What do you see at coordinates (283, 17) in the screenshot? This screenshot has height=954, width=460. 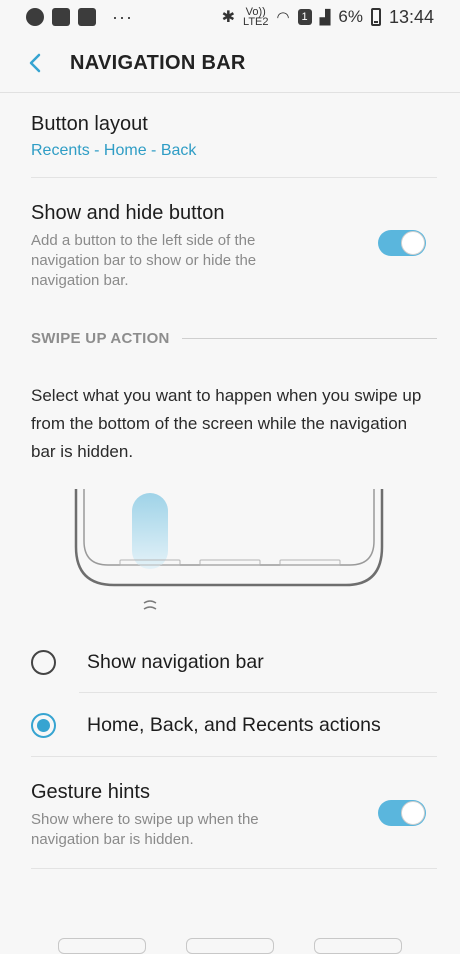 I see `wifi-icon: ◠` at bounding box center [283, 17].